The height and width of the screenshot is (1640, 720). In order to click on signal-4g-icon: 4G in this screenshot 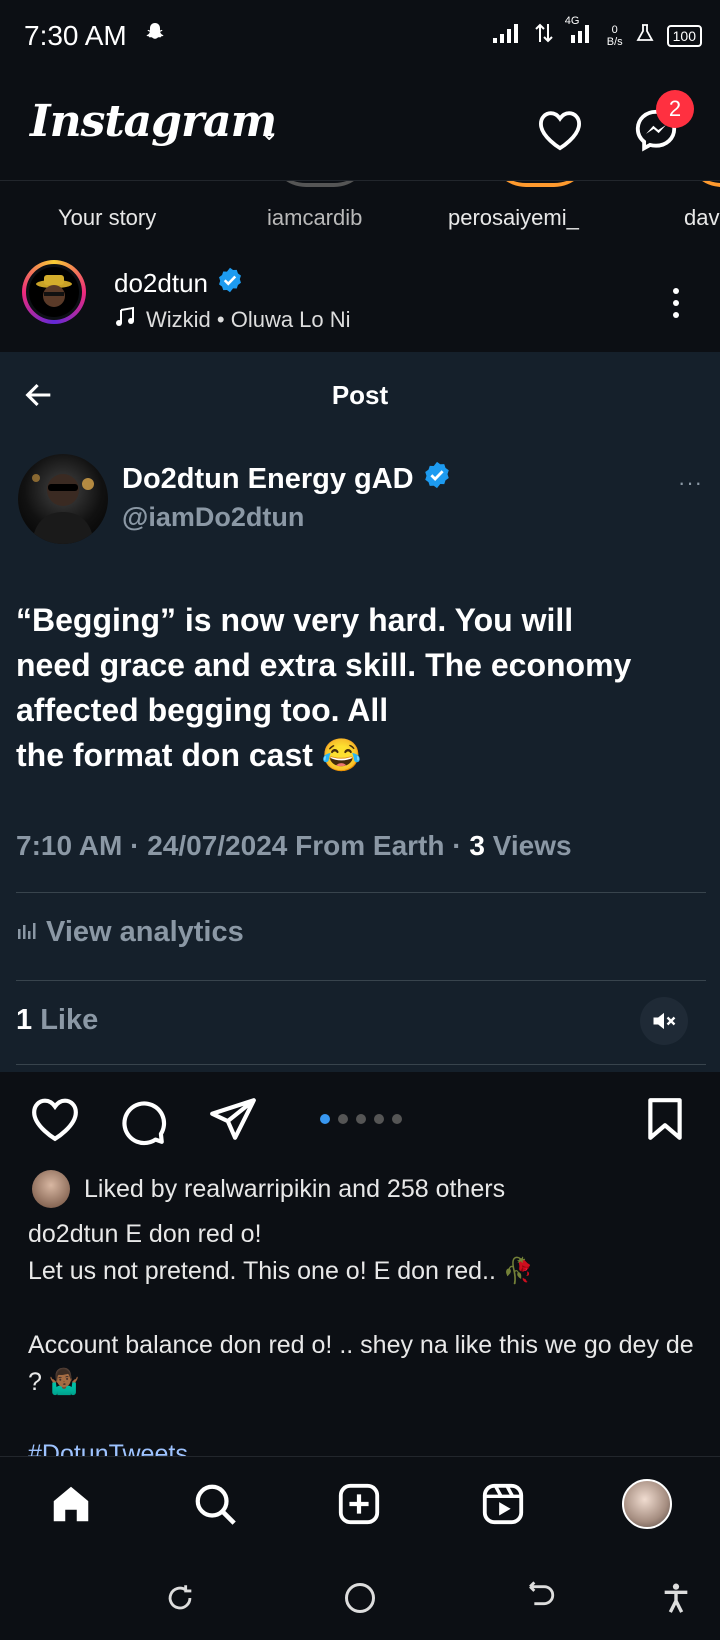, I will do `click(580, 31)`.